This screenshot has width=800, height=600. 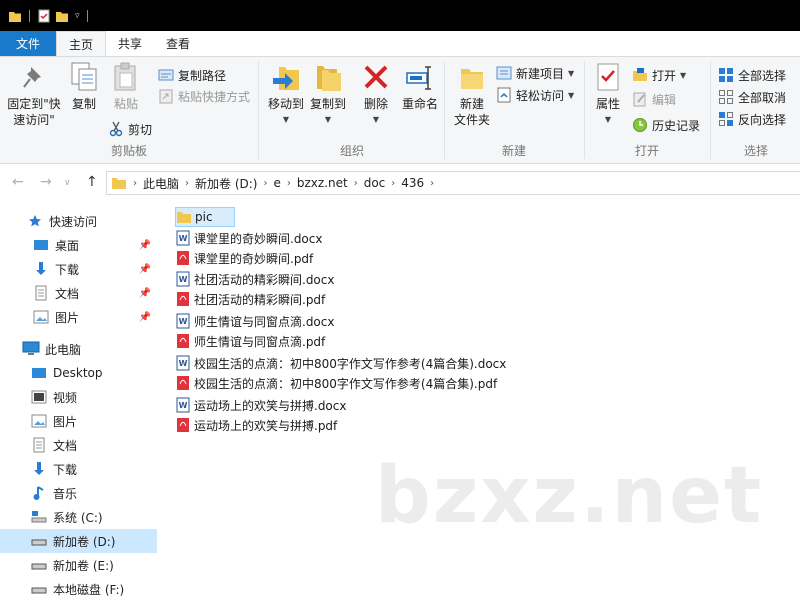 I want to click on select-all-button: 全部选择, so click(x=752, y=75).